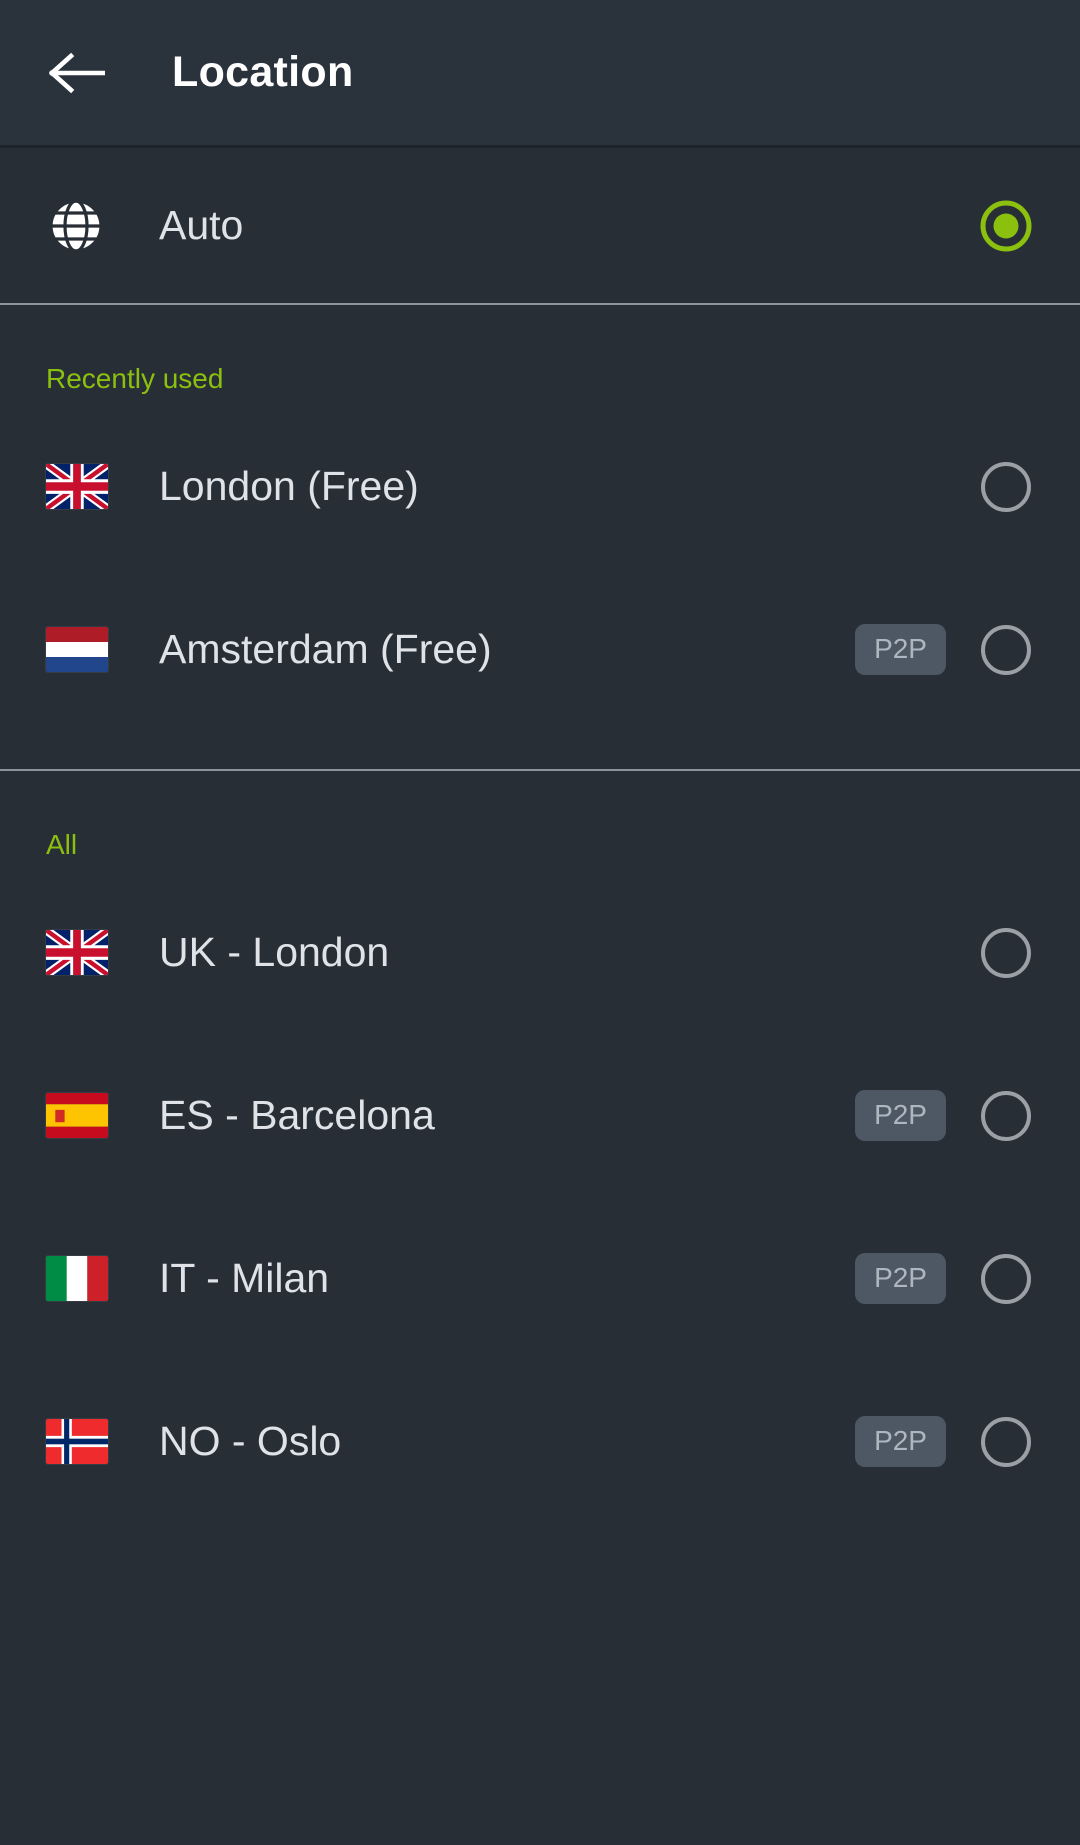 The width and height of the screenshot is (1080, 1845). Describe the element at coordinates (201, 225) in the screenshot. I see `location-label-auto: Auto` at that location.